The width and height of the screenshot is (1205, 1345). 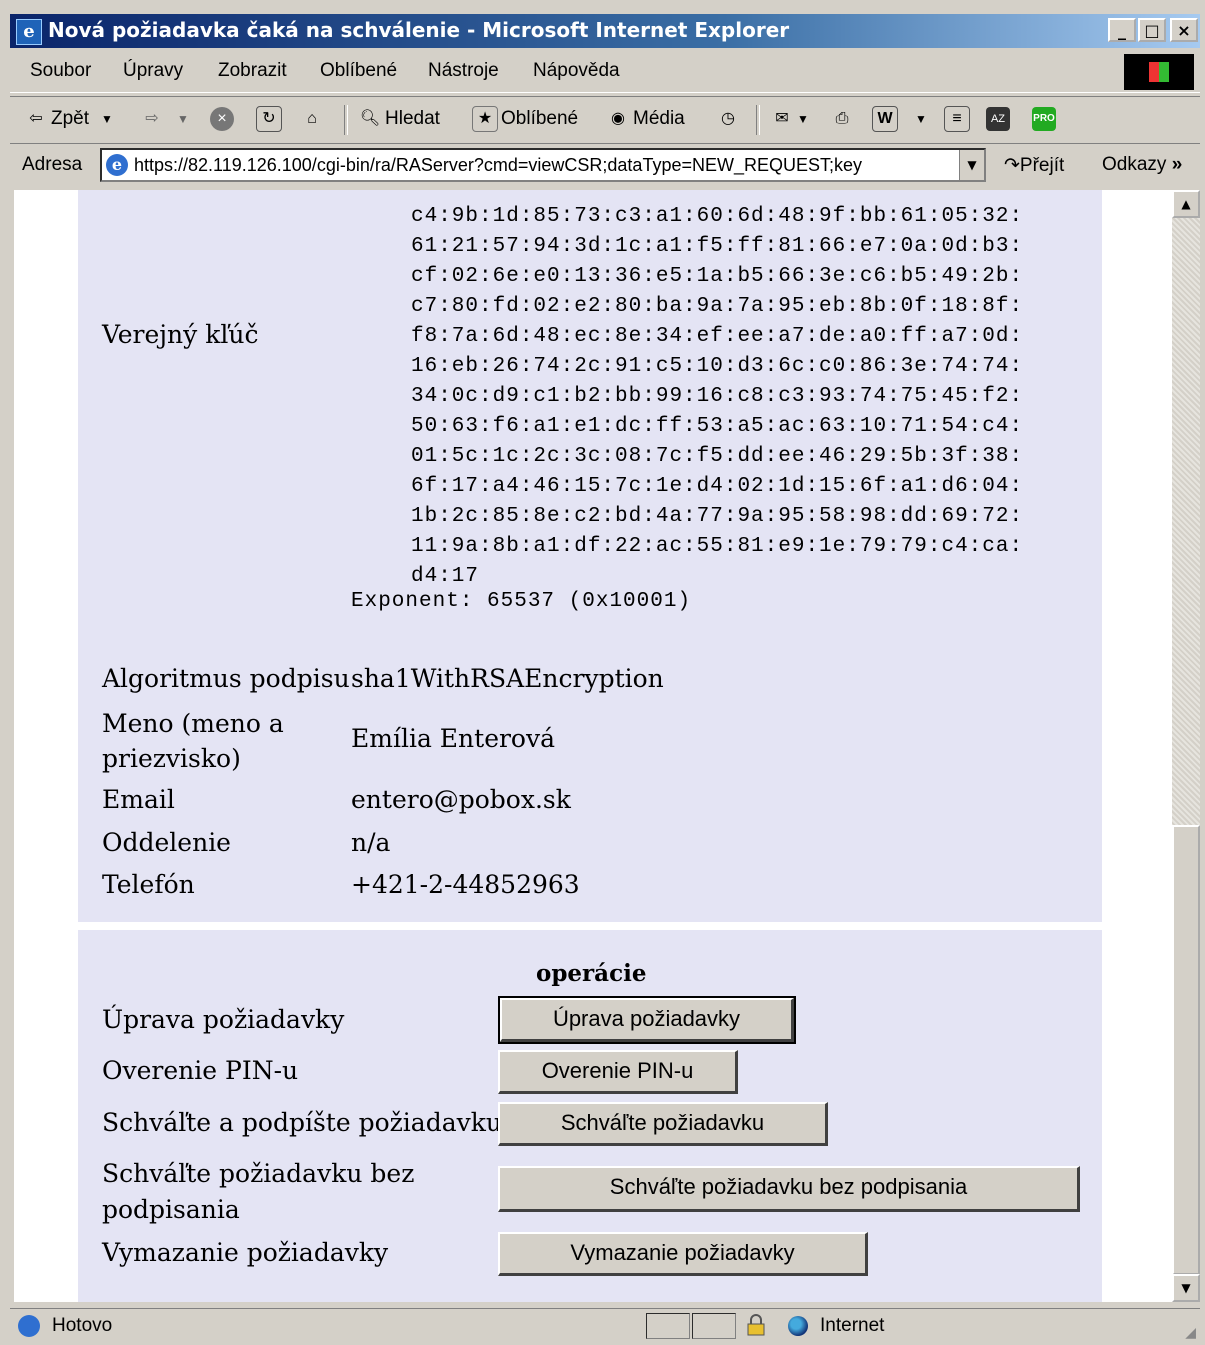 I want to click on forward-arrow-icon: ⇨, so click(x=152, y=118).